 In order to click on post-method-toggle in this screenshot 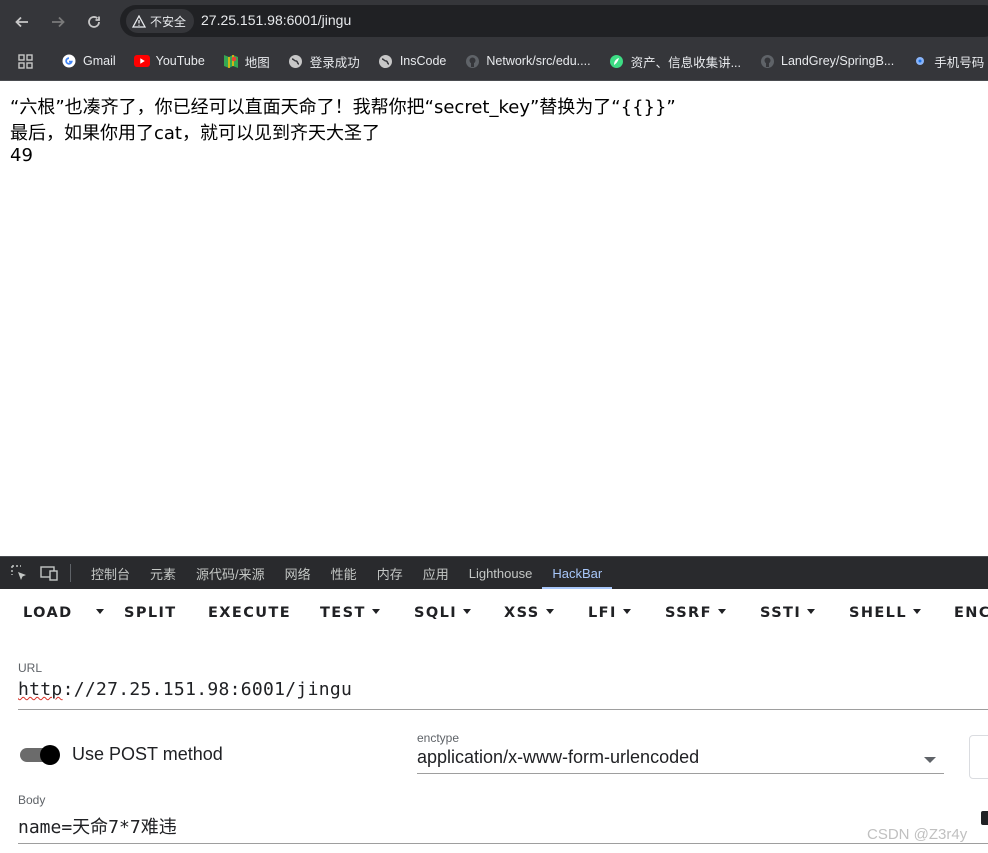, I will do `click(41, 755)`.